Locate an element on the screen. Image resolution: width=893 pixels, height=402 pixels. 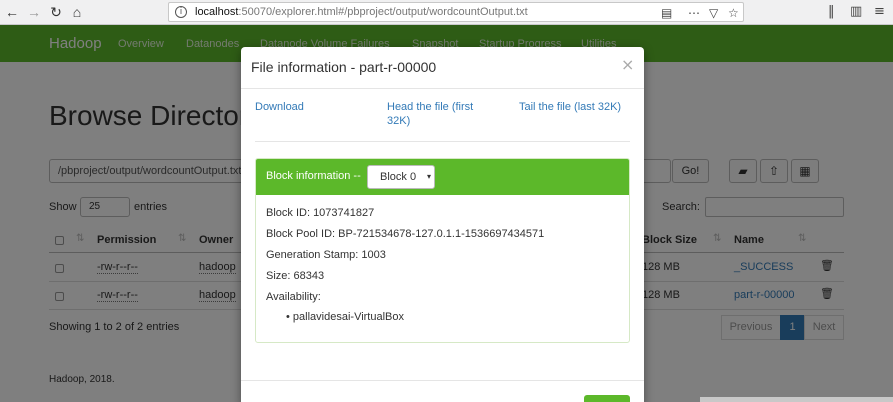
modal-title: File information - part-r-00000 is located at coordinates (344, 67).